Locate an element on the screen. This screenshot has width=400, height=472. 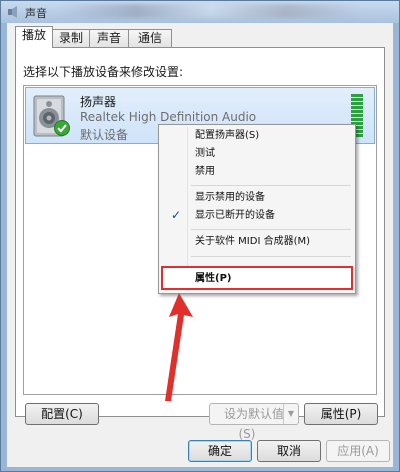
device-status: 默认设备 is located at coordinates (104, 135).